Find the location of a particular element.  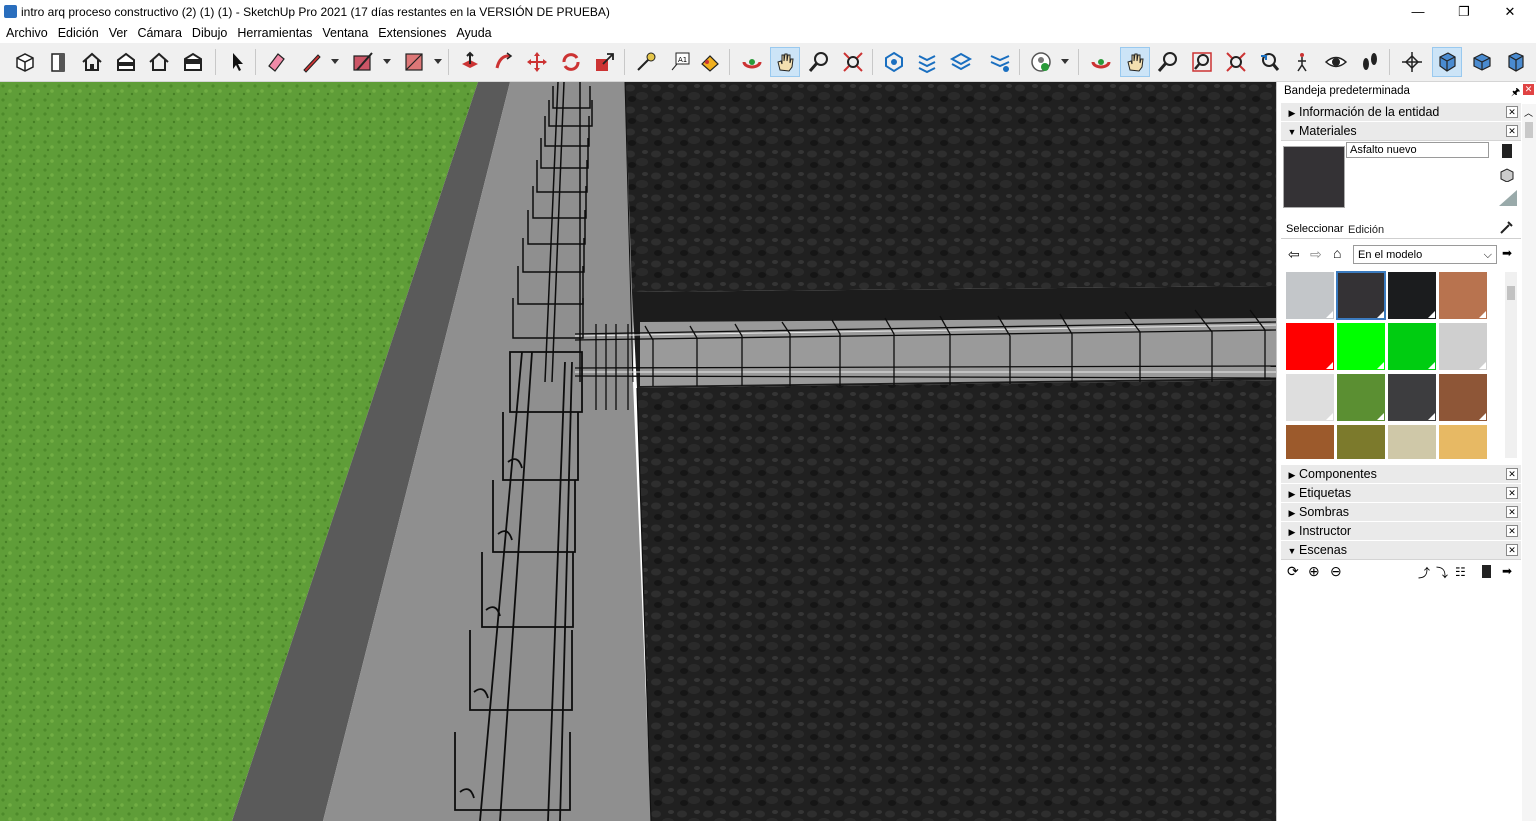

display-secondary-icon is located at coordinates (1507, 151).